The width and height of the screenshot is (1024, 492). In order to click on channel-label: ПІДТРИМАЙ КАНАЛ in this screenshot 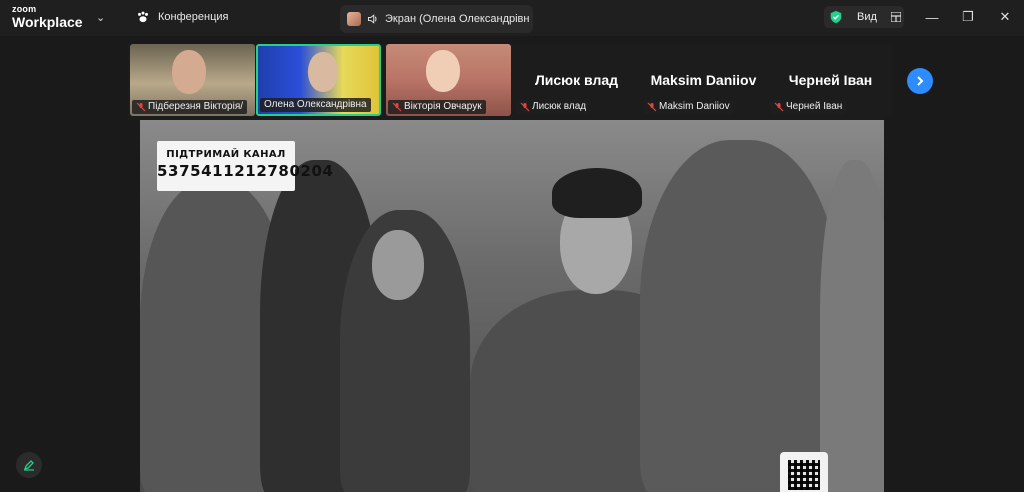, I will do `click(226, 154)`.